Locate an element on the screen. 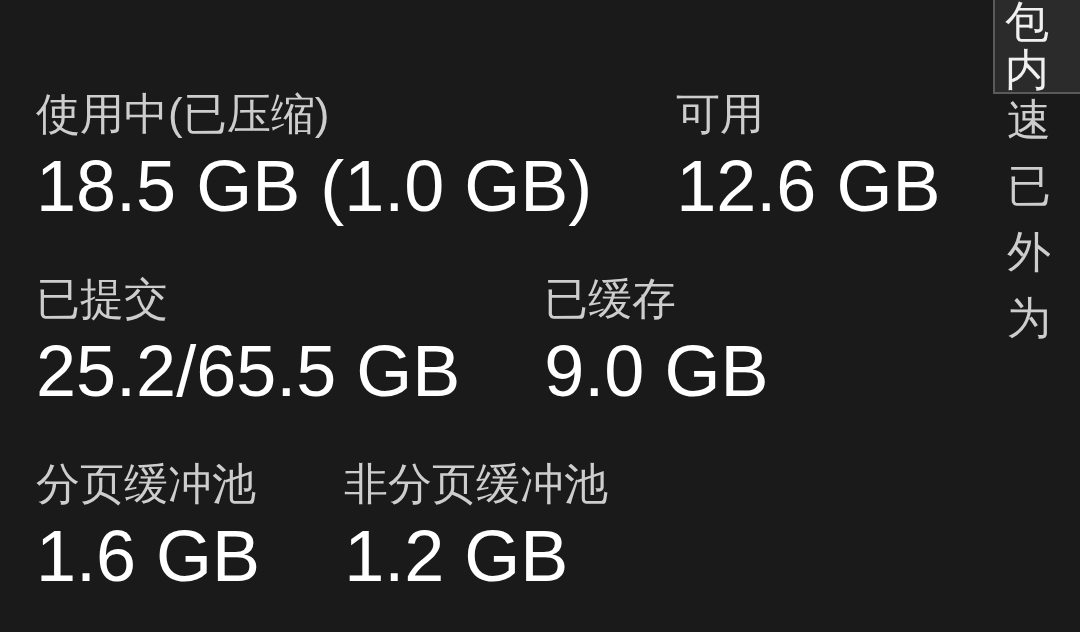 The height and width of the screenshot is (632, 1080). stat-value: 12.6 GB is located at coordinates (808, 186).